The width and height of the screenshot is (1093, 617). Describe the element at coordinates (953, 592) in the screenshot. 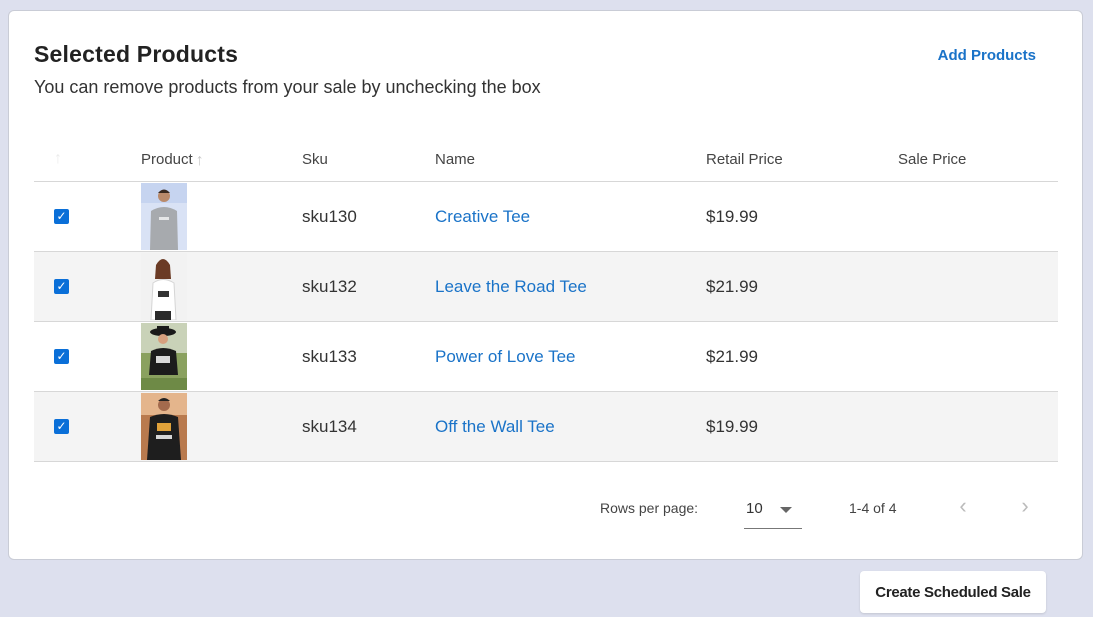

I see `create-scheduled-sale-button: Create Scheduled Sale` at that location.